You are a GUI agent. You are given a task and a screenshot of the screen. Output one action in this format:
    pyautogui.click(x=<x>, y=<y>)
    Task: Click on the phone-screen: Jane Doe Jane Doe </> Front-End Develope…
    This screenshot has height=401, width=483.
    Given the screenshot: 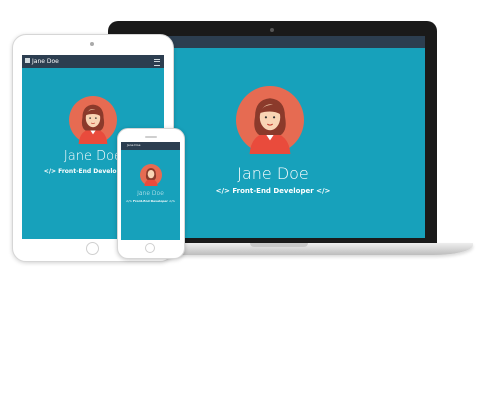 What is the action you would take?
    pyautogui.click(x=150, y=191)
    